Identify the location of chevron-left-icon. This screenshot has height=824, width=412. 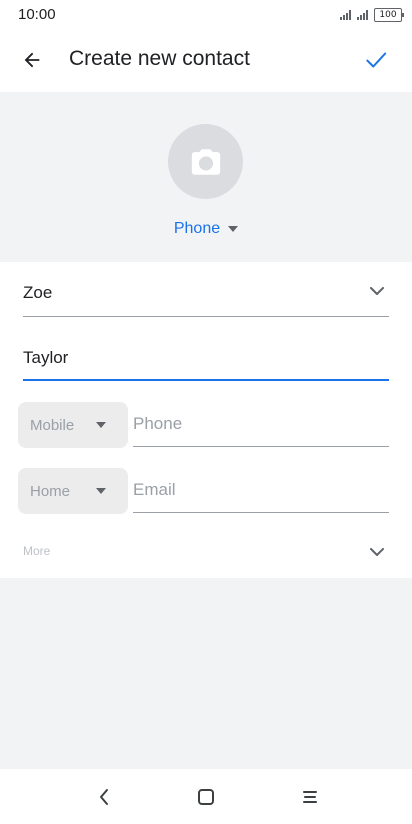
(104, 797).